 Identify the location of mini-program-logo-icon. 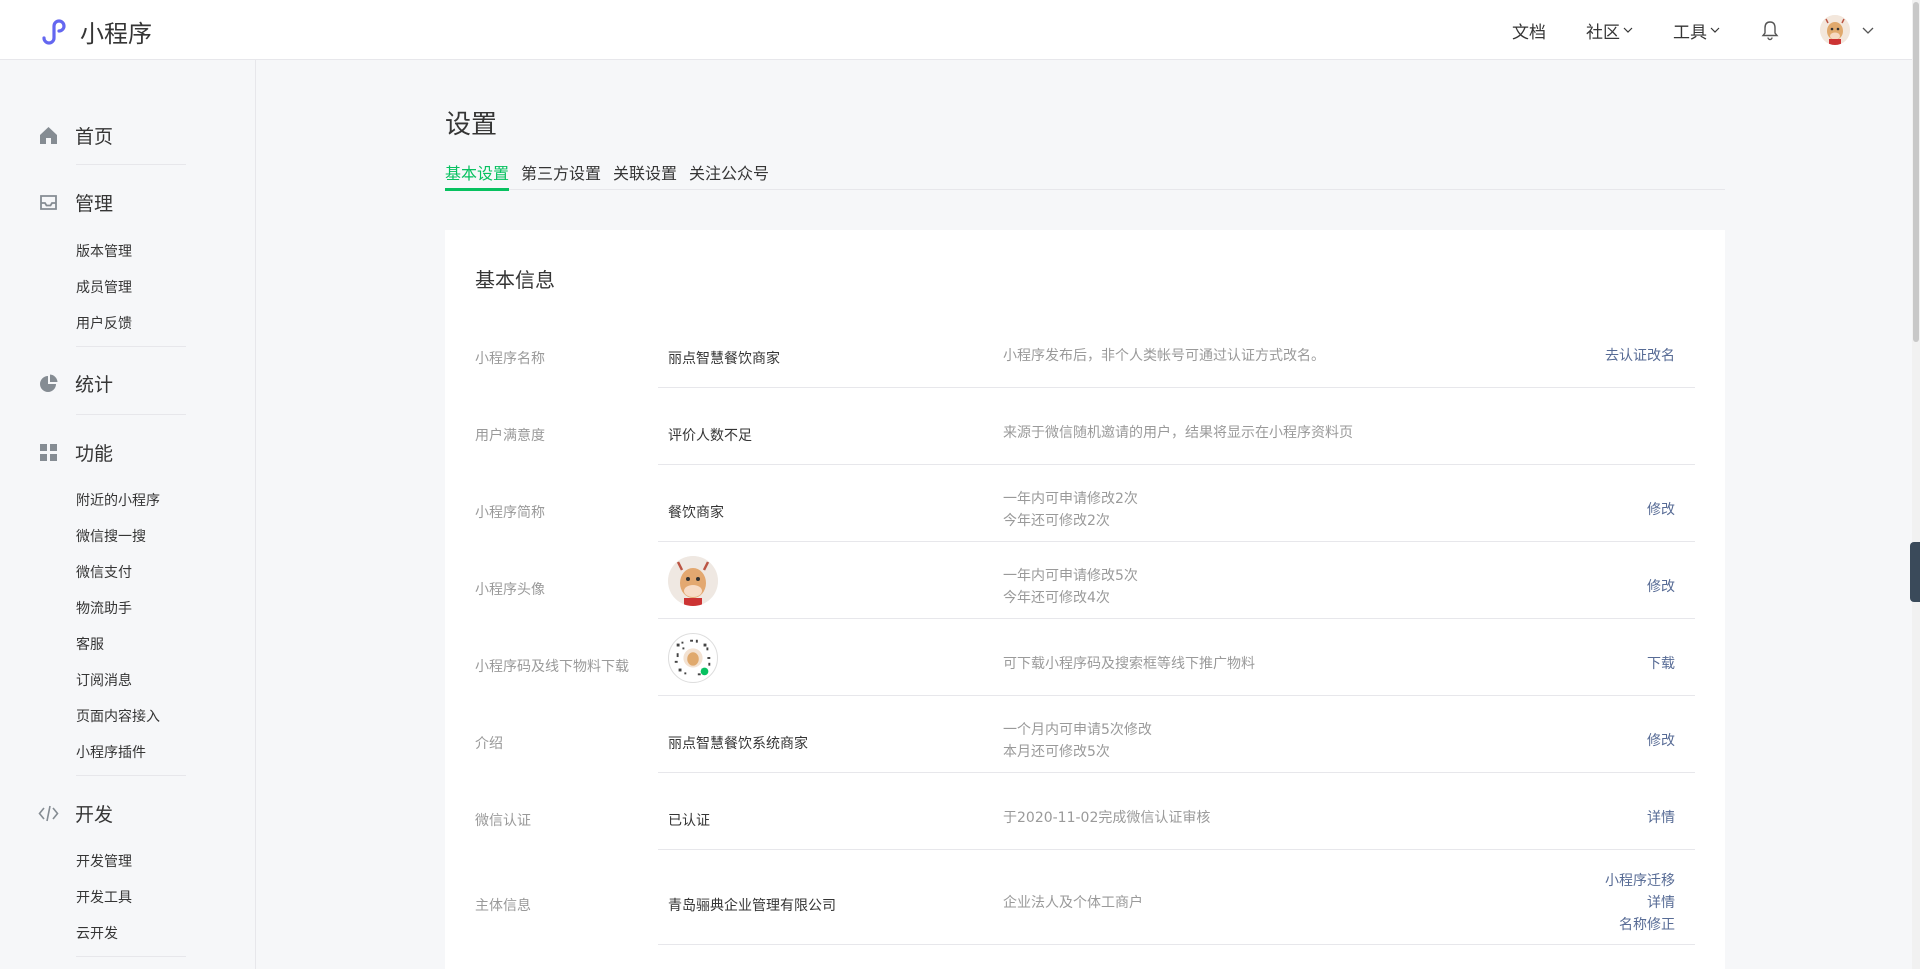
(54, 31).